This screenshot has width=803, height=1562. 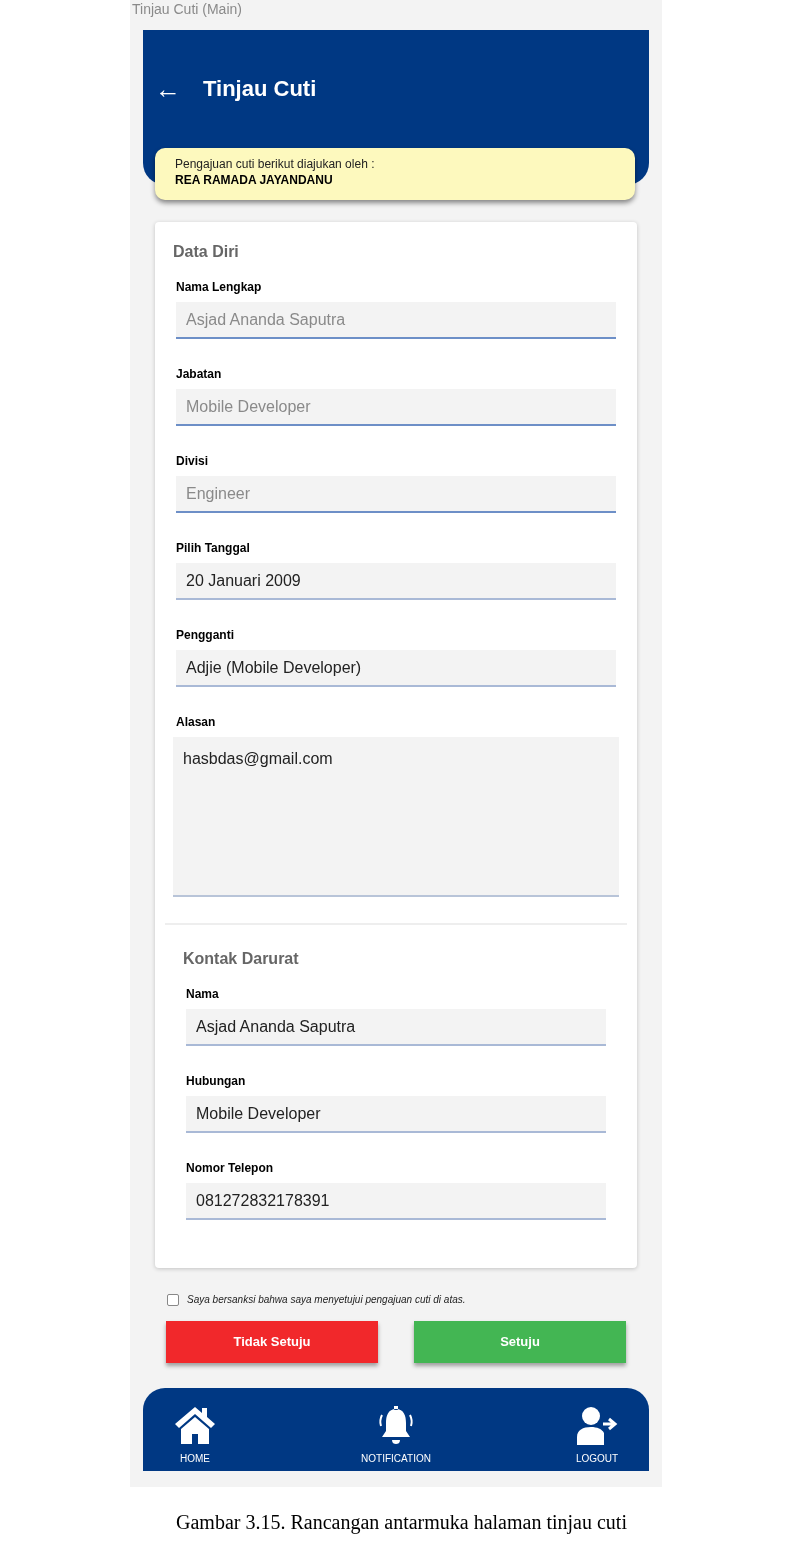 I want to click on field-label: Jabatan, so click(x=199, y=374).